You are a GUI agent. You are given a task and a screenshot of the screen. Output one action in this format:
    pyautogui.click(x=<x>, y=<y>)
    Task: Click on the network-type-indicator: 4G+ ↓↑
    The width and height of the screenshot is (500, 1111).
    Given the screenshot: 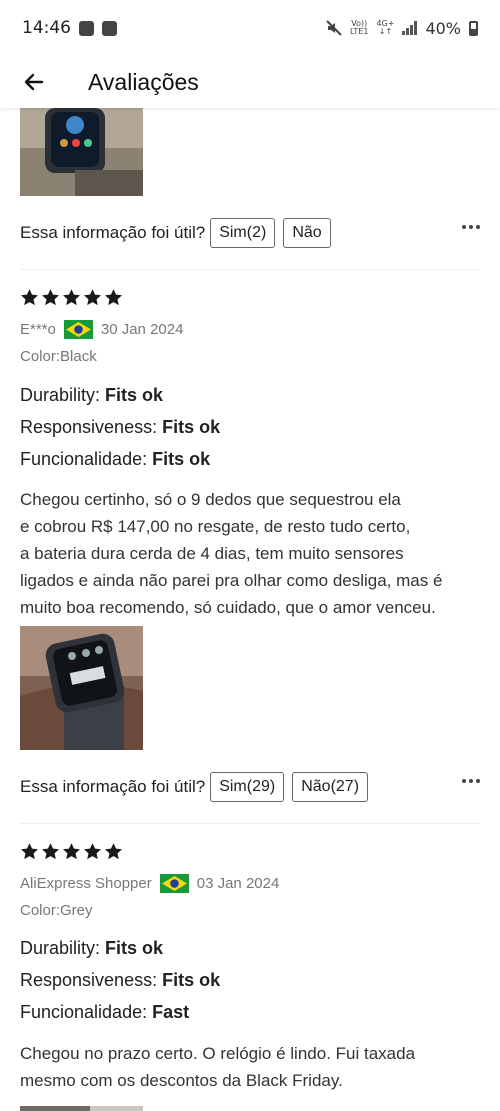 What is the action you would take?
    pyautogui.click(x=385, y=28)
    